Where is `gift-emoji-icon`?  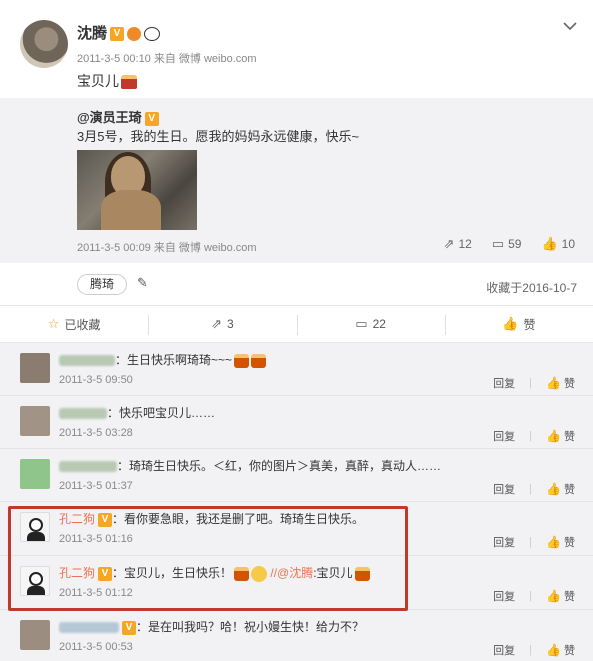 gift-emoji-icon is located at coordinates (242, 360).